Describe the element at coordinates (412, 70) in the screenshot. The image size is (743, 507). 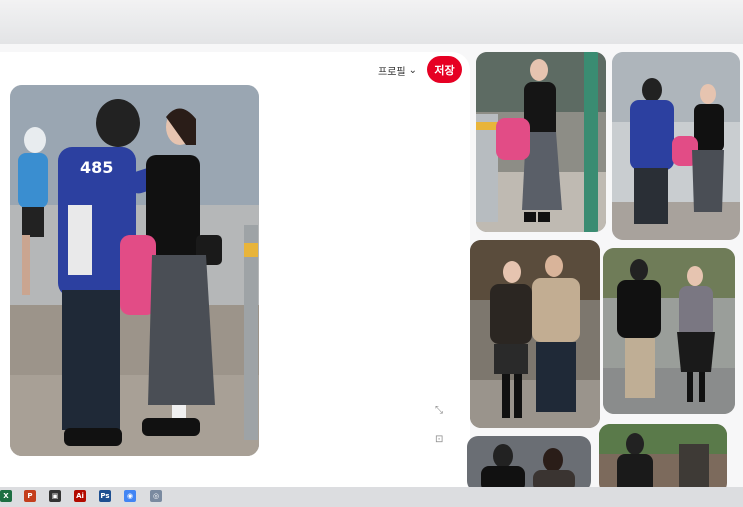
I see `chevron-down-icon: ⌄` at that location.